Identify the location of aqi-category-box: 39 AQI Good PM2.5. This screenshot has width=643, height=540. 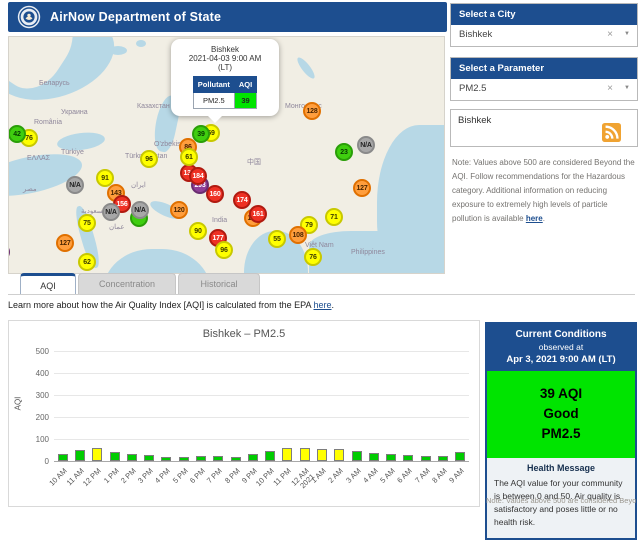
(561, 414).